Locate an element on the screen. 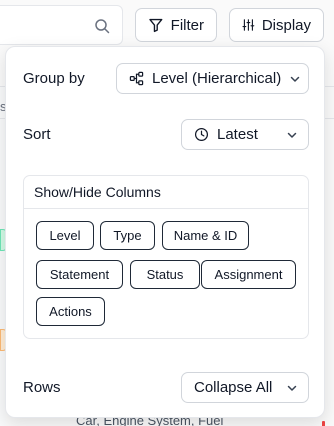 This screenshot has width=334, height=426. rows-value: Collapse All is located at coordinates (233, 387).